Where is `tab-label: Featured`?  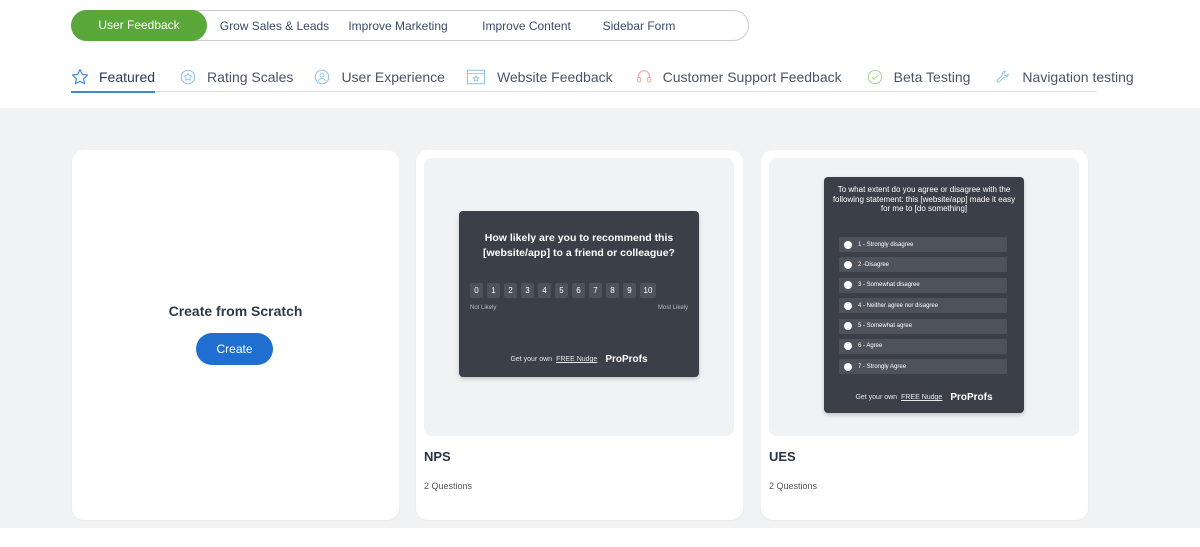
tab-label: Featured is located at coordinates (127, 76).